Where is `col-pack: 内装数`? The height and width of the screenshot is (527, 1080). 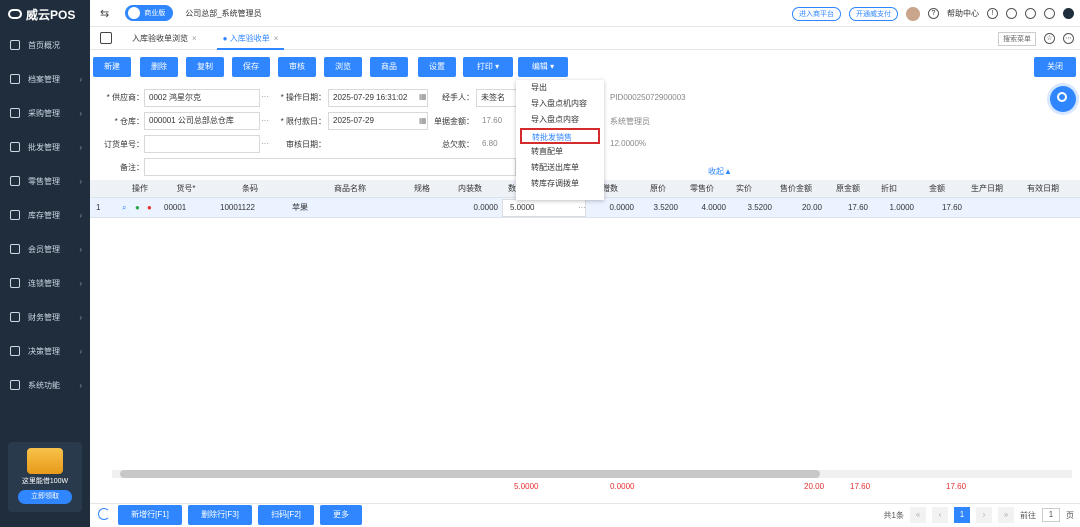 col-pack: 内装数 is located at coordinates (470, 189).